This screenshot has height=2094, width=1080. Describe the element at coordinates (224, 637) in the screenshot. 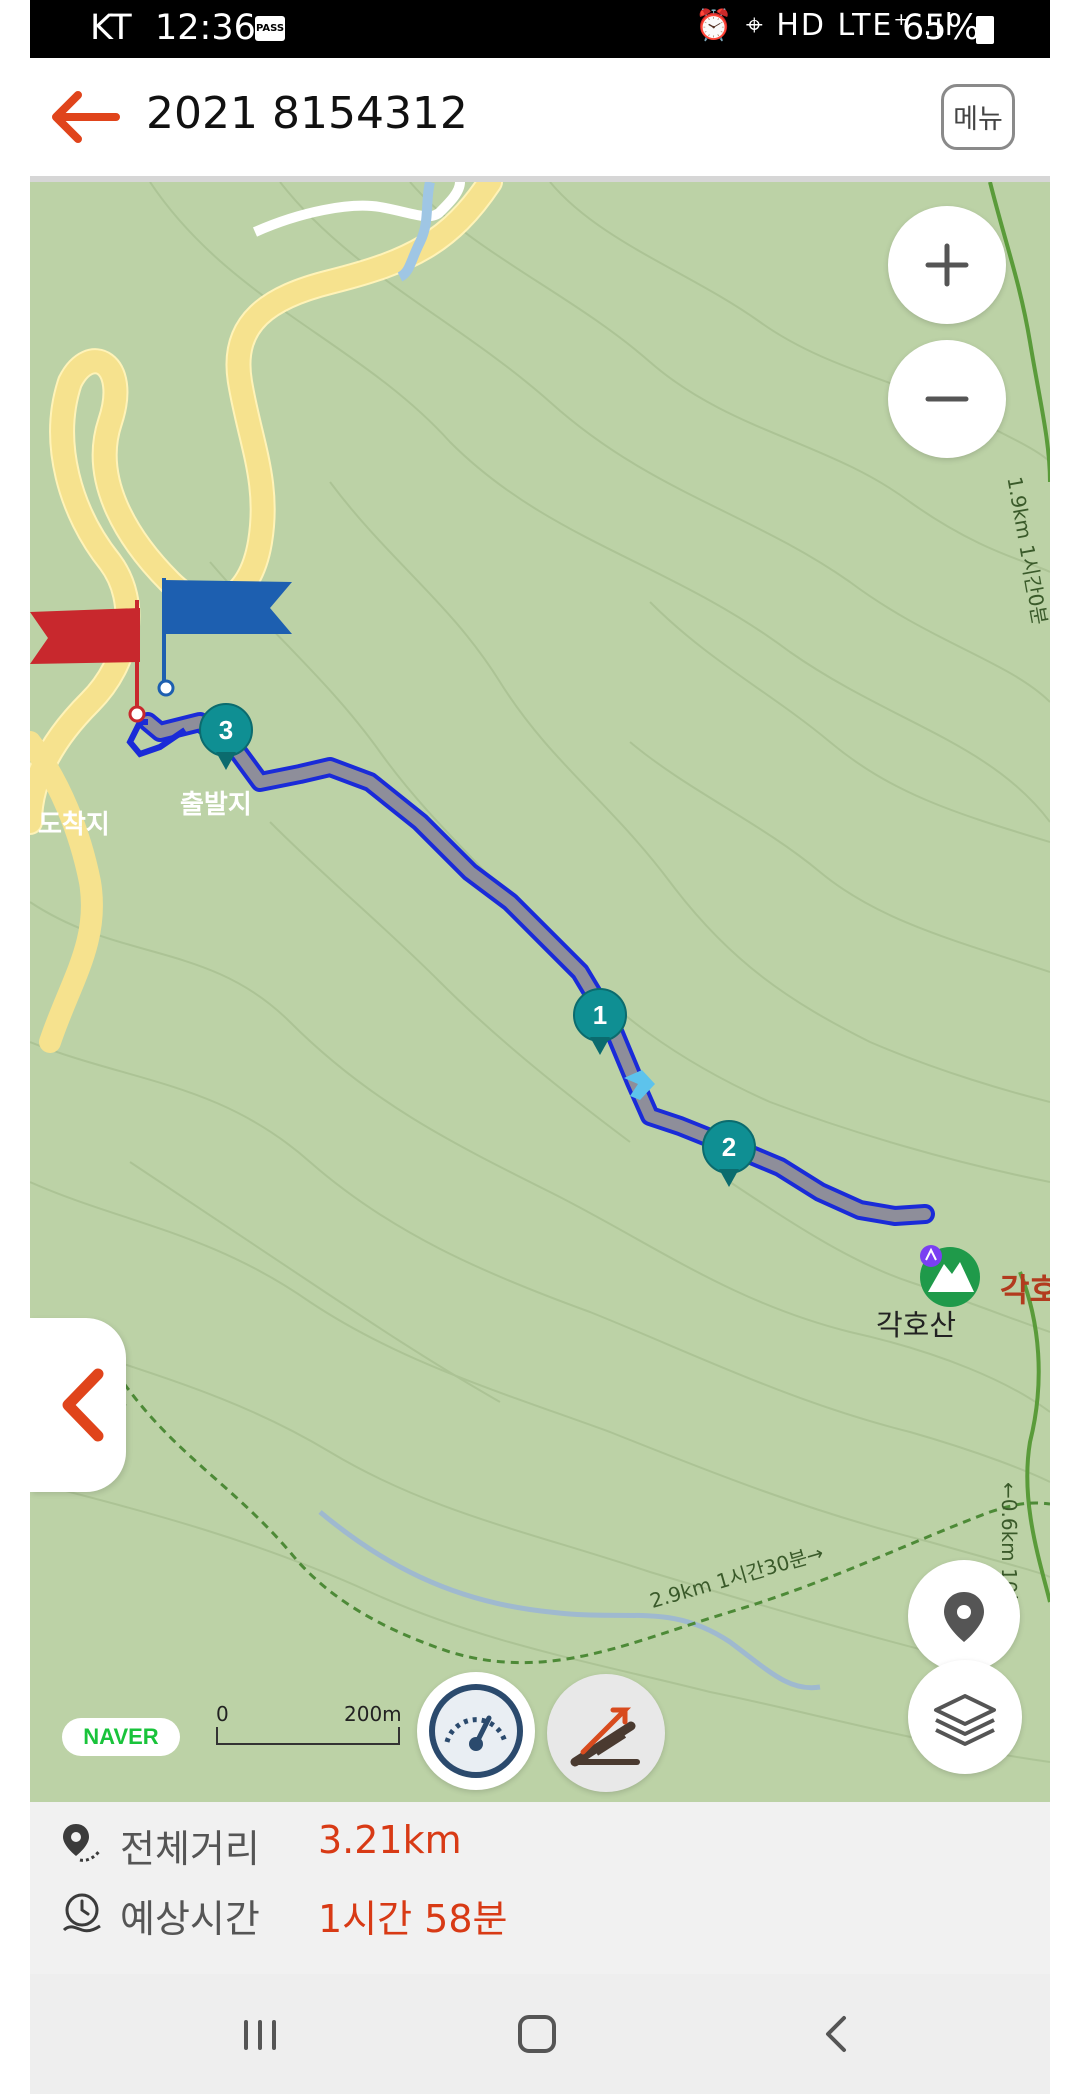

I see `departure-flag-icon` at that location.